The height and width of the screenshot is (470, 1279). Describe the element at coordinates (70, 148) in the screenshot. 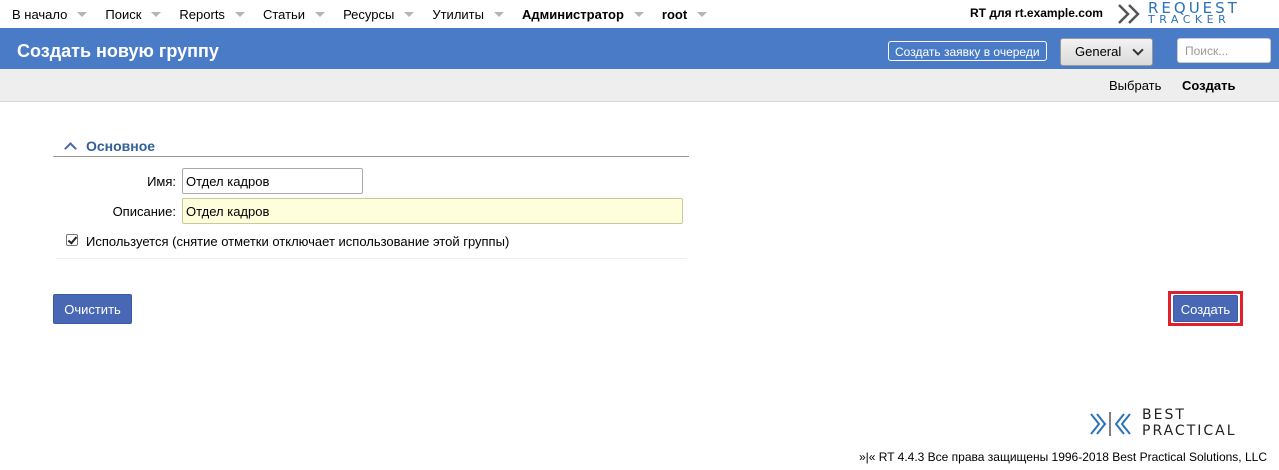

I see `collapse-chevron-up-icon` at that location.